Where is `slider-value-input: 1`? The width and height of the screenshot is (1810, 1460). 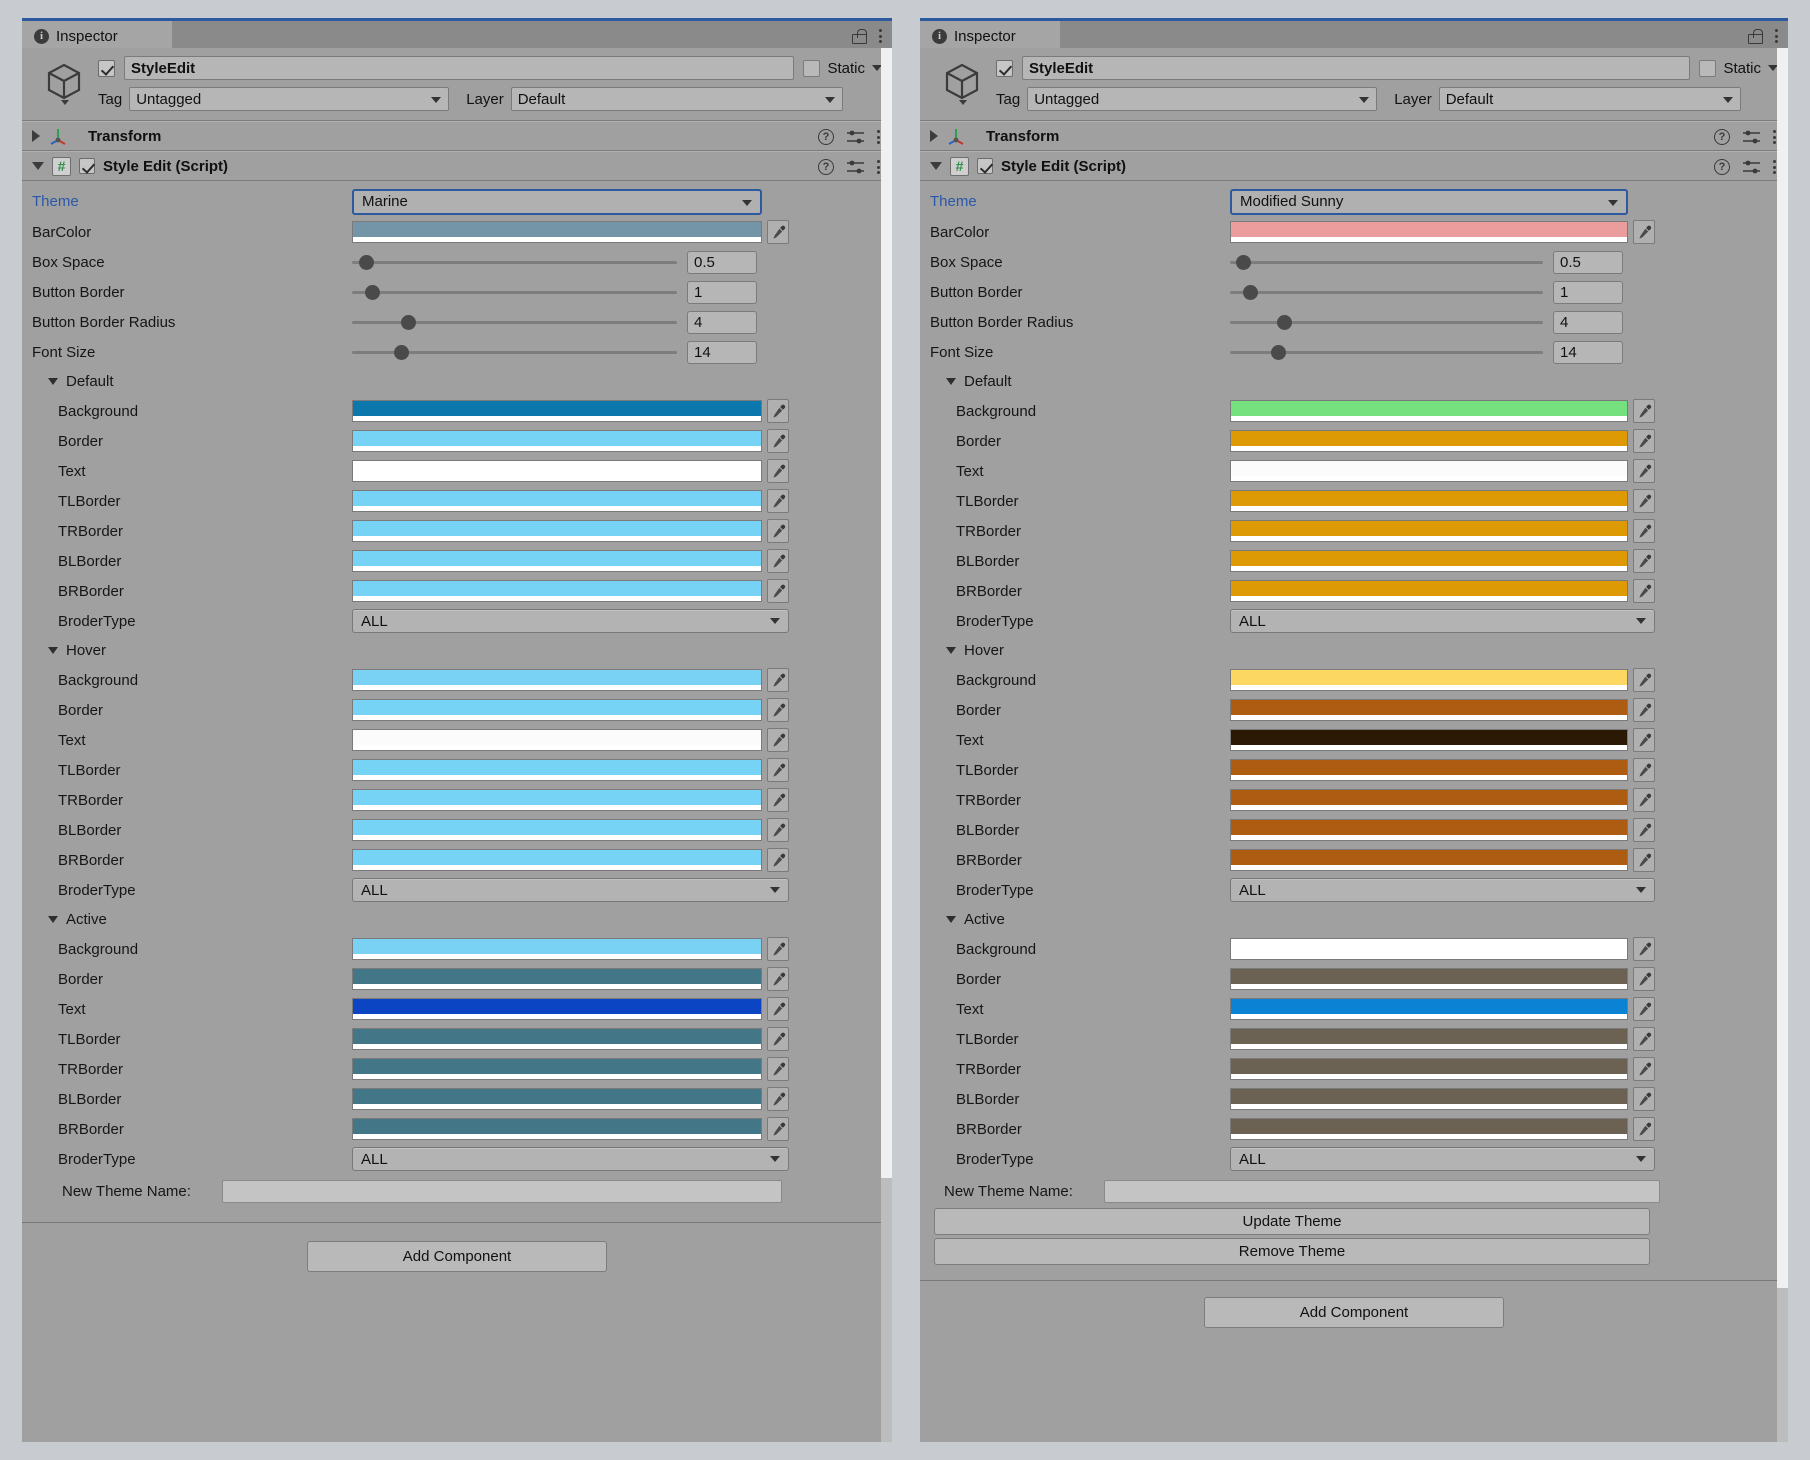
slider-value-input: 1 is located at coordinates (1588, 292).